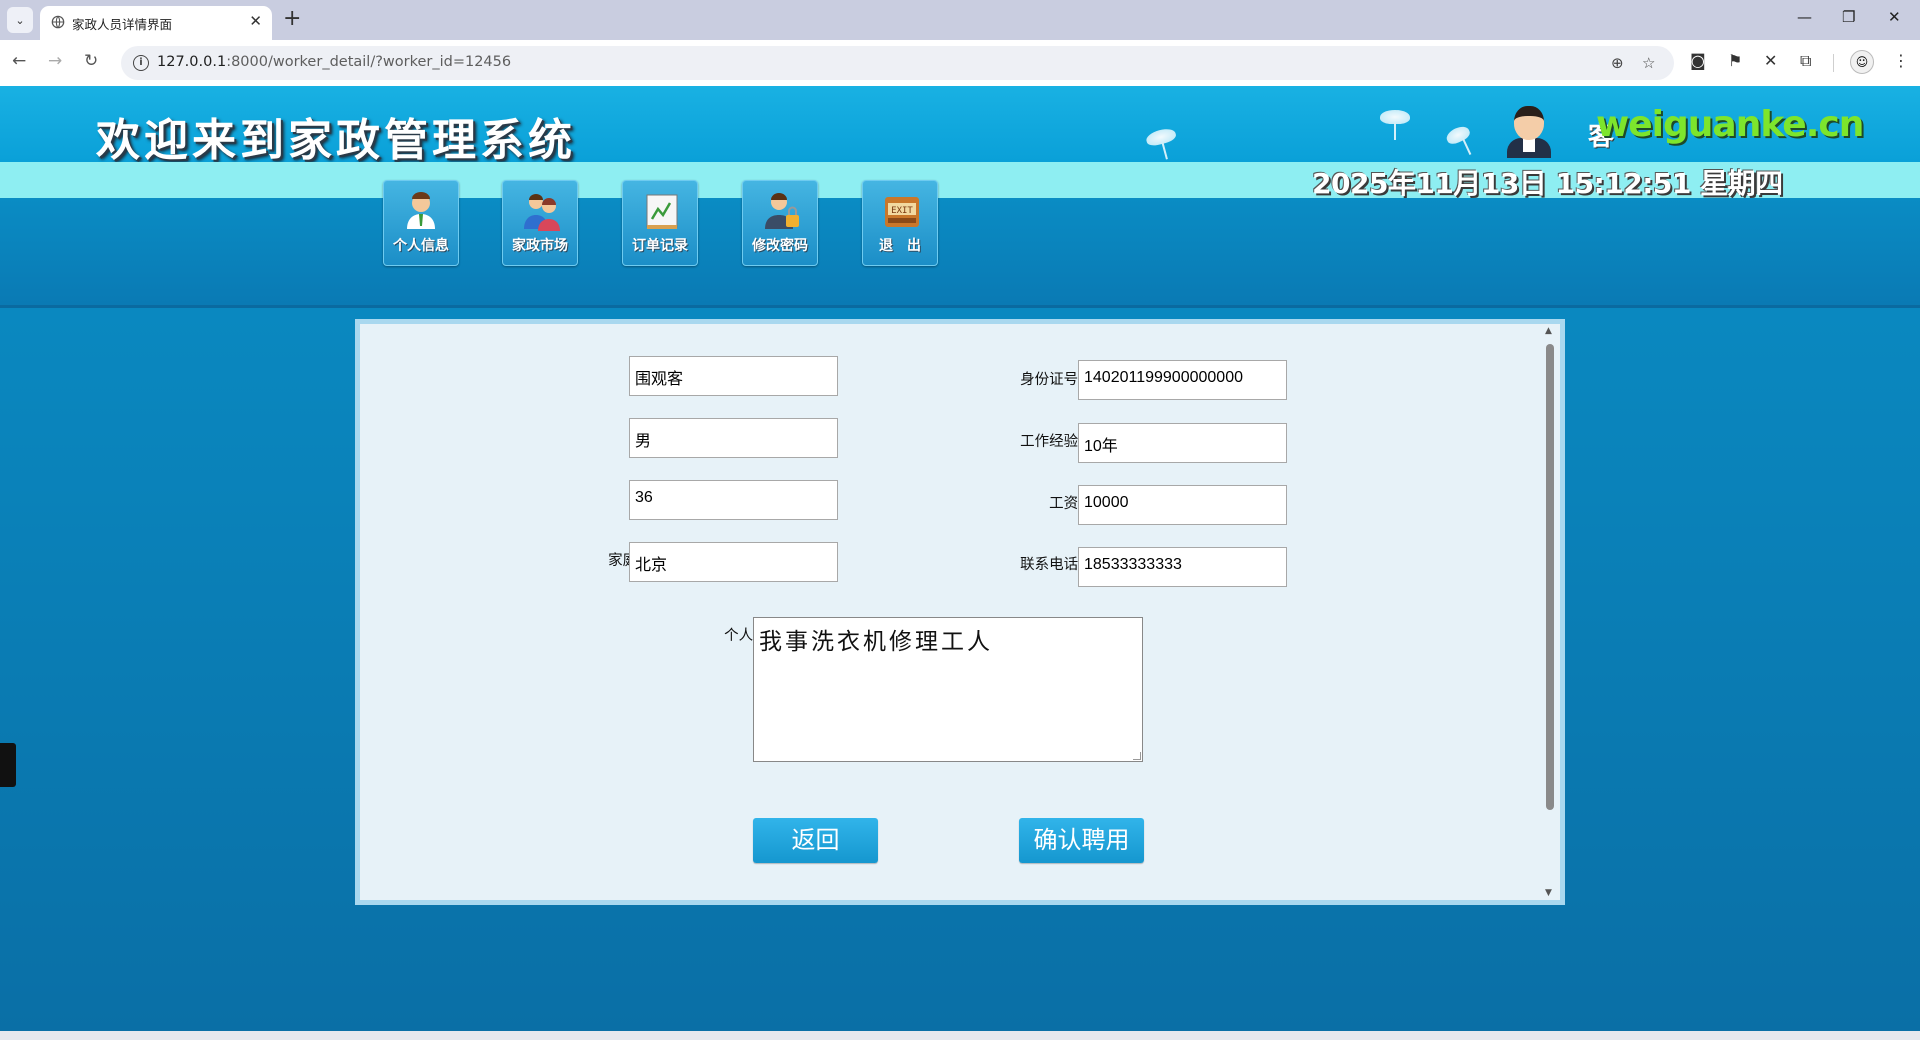 The width and height of the screenshot is (1920, 1040). Describe the element at coordinates (960, 20) in the screenshot. I see `browser-tab-bar: ⌄ 家政人员详情界面 ✕ + — ❐ ✕` at that location.